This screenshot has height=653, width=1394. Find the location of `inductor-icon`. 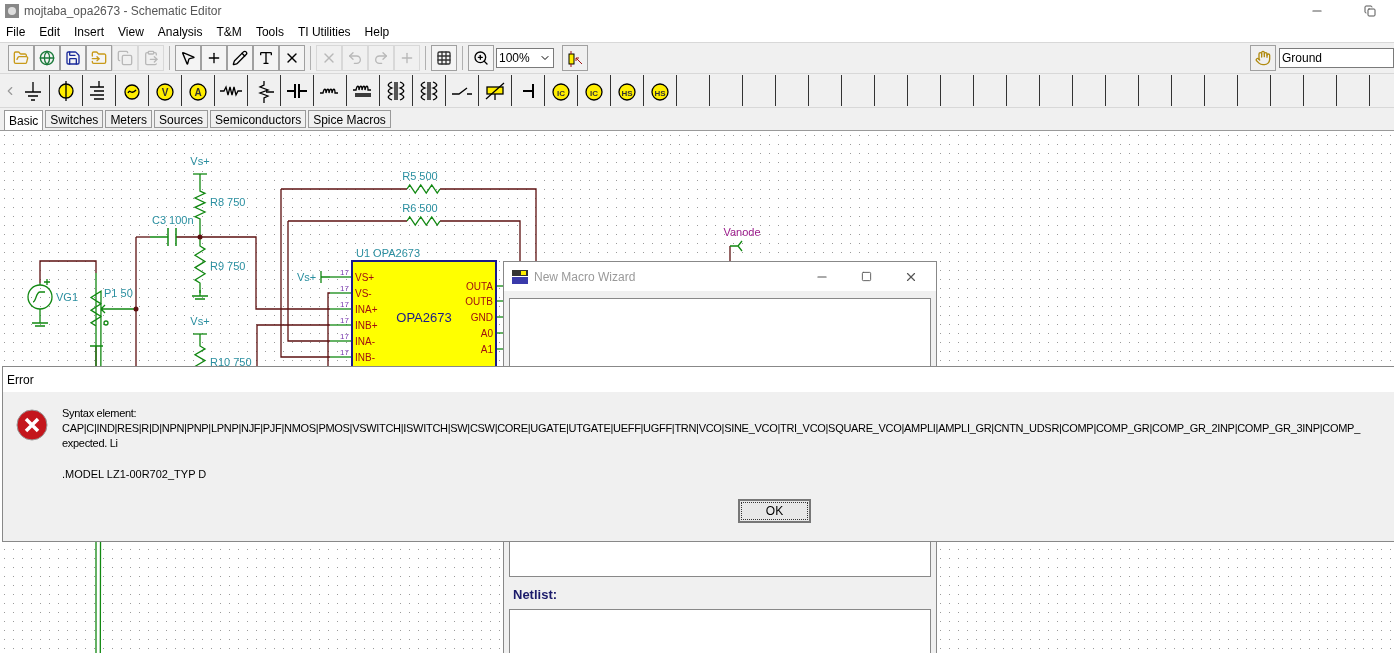

inductor-icon is located at coordinates (330, 90).